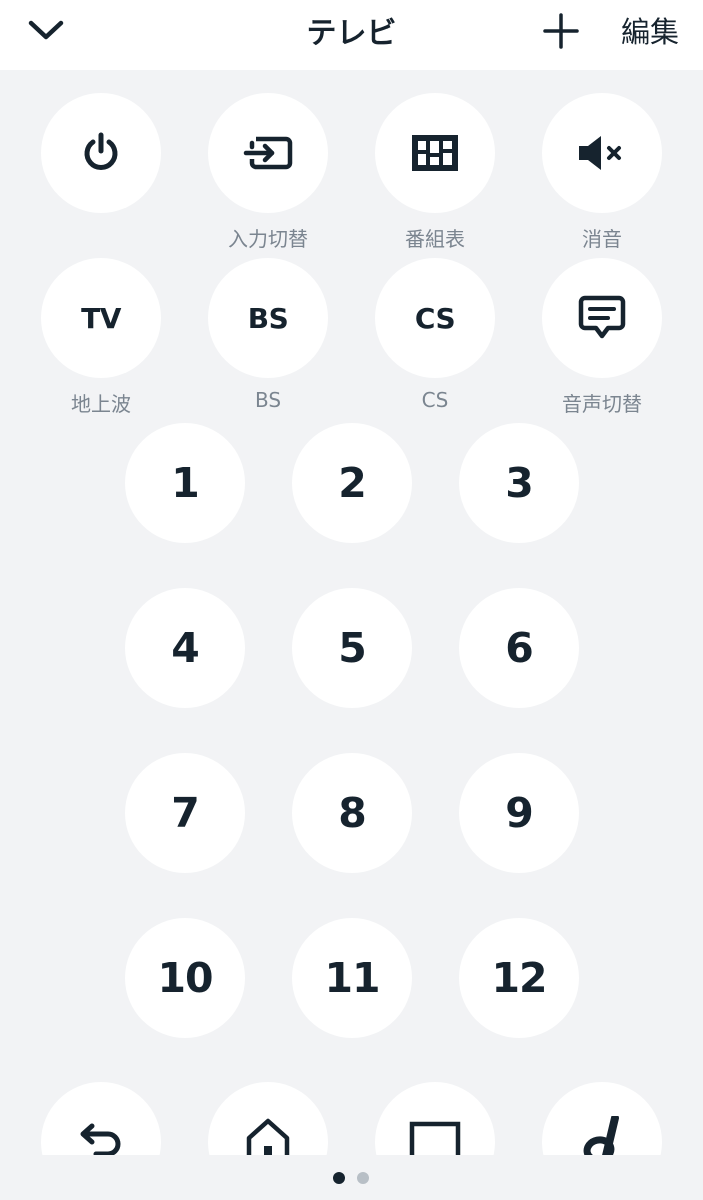 The height and width of the screenshot is (1200, 703). I want to click on audio-switch-label: 音声切替, so click(602, 404).